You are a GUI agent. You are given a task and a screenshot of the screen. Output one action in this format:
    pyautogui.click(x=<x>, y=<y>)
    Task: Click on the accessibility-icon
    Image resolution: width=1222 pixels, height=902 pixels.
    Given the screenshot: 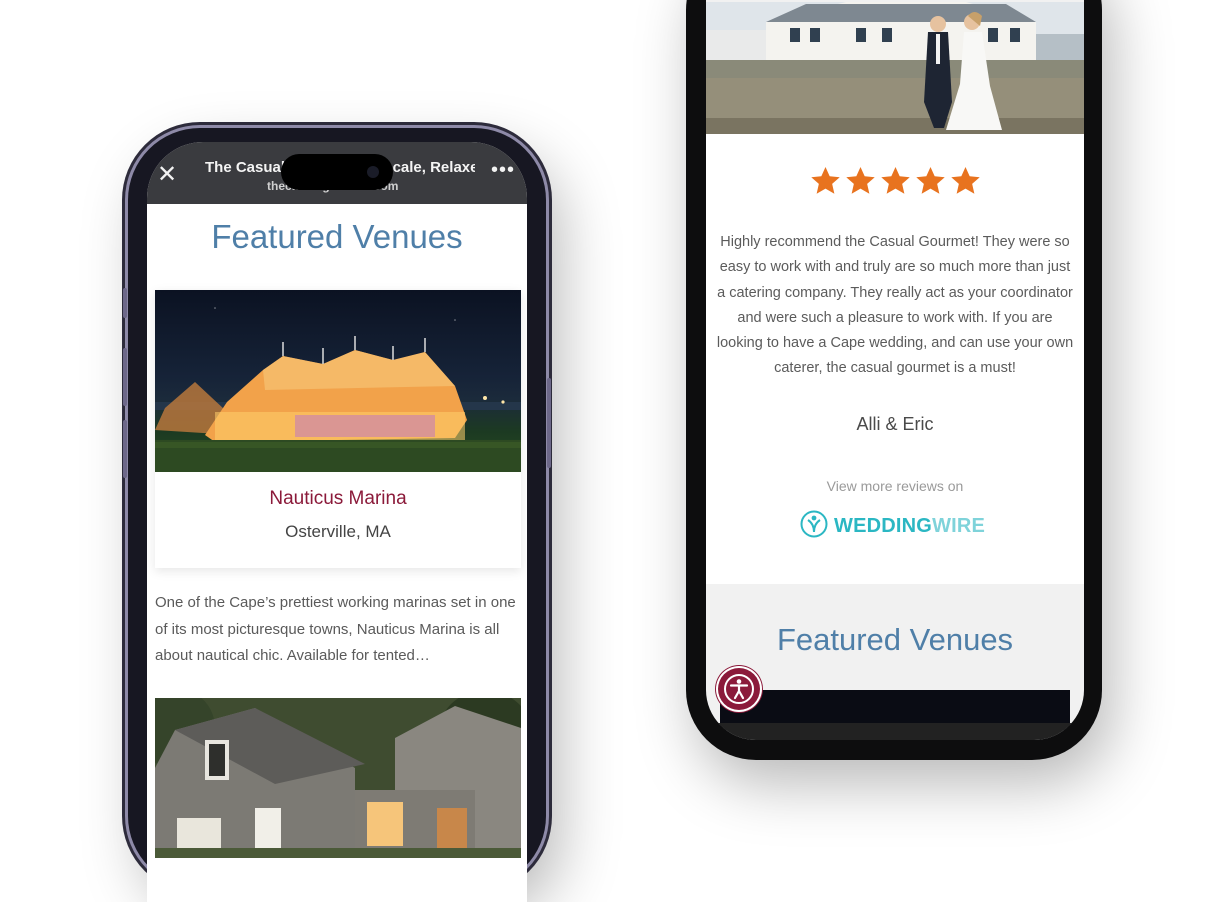 What is the action you would take?
    pyautogui.click(x=739, y=689)
    